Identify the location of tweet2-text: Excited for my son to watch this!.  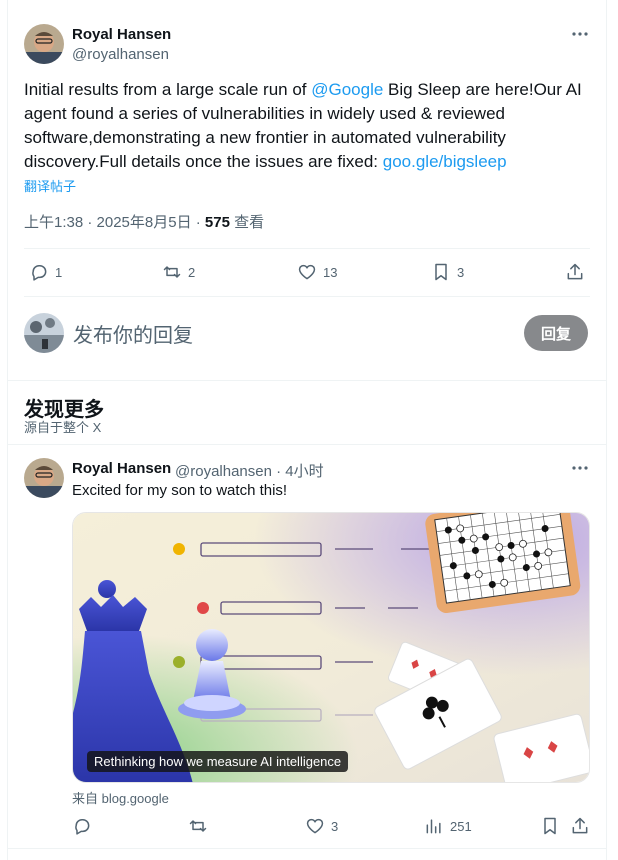
(180, 490).